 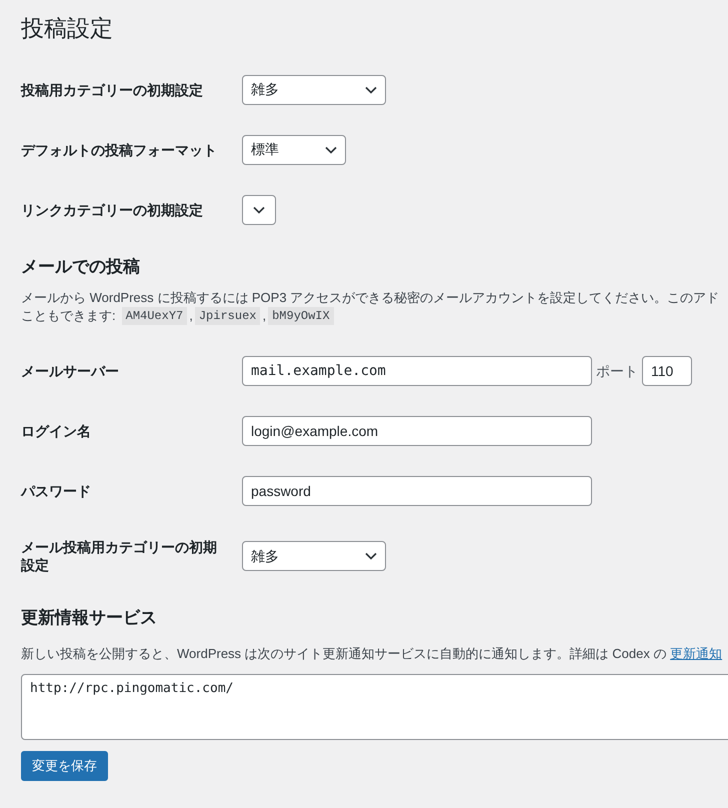 I want to click on port-label: ポート, so click(x=617, y=371).